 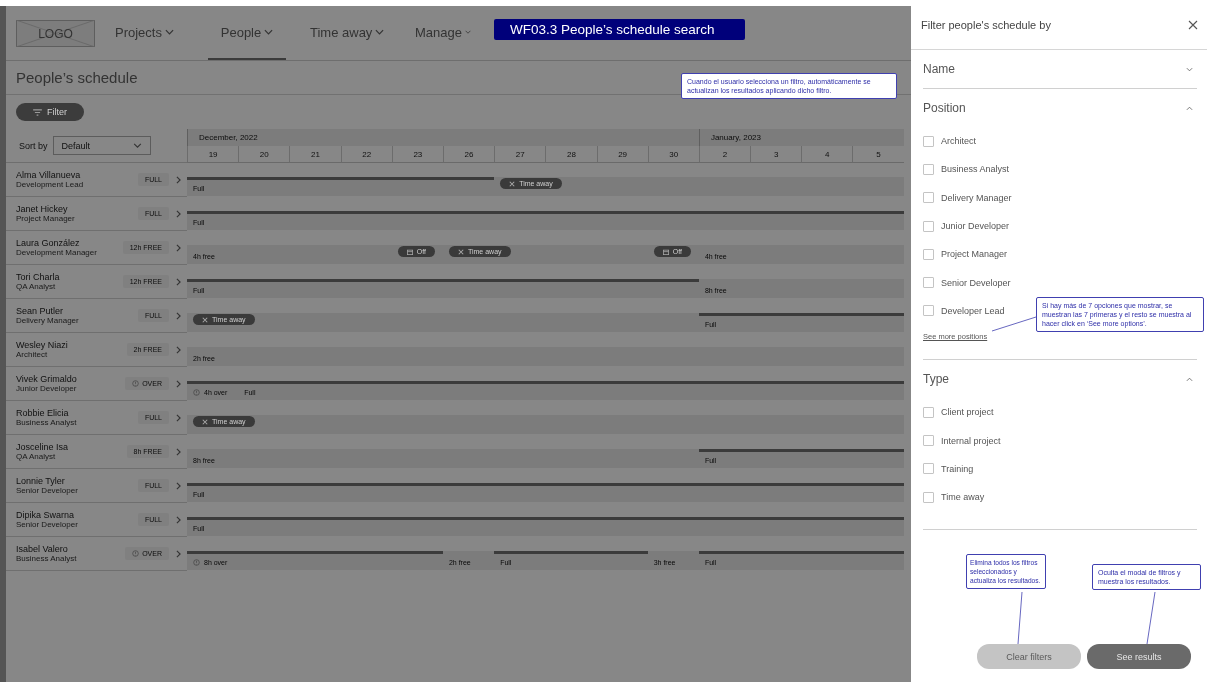 I want to click on day-header: 22, so click(x=366, y=154).